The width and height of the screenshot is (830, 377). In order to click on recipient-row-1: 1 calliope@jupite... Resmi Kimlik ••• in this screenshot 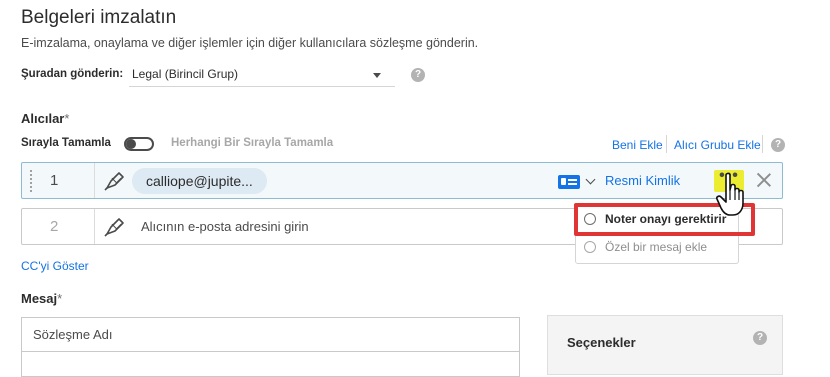, I will do `click(402, 180)`.